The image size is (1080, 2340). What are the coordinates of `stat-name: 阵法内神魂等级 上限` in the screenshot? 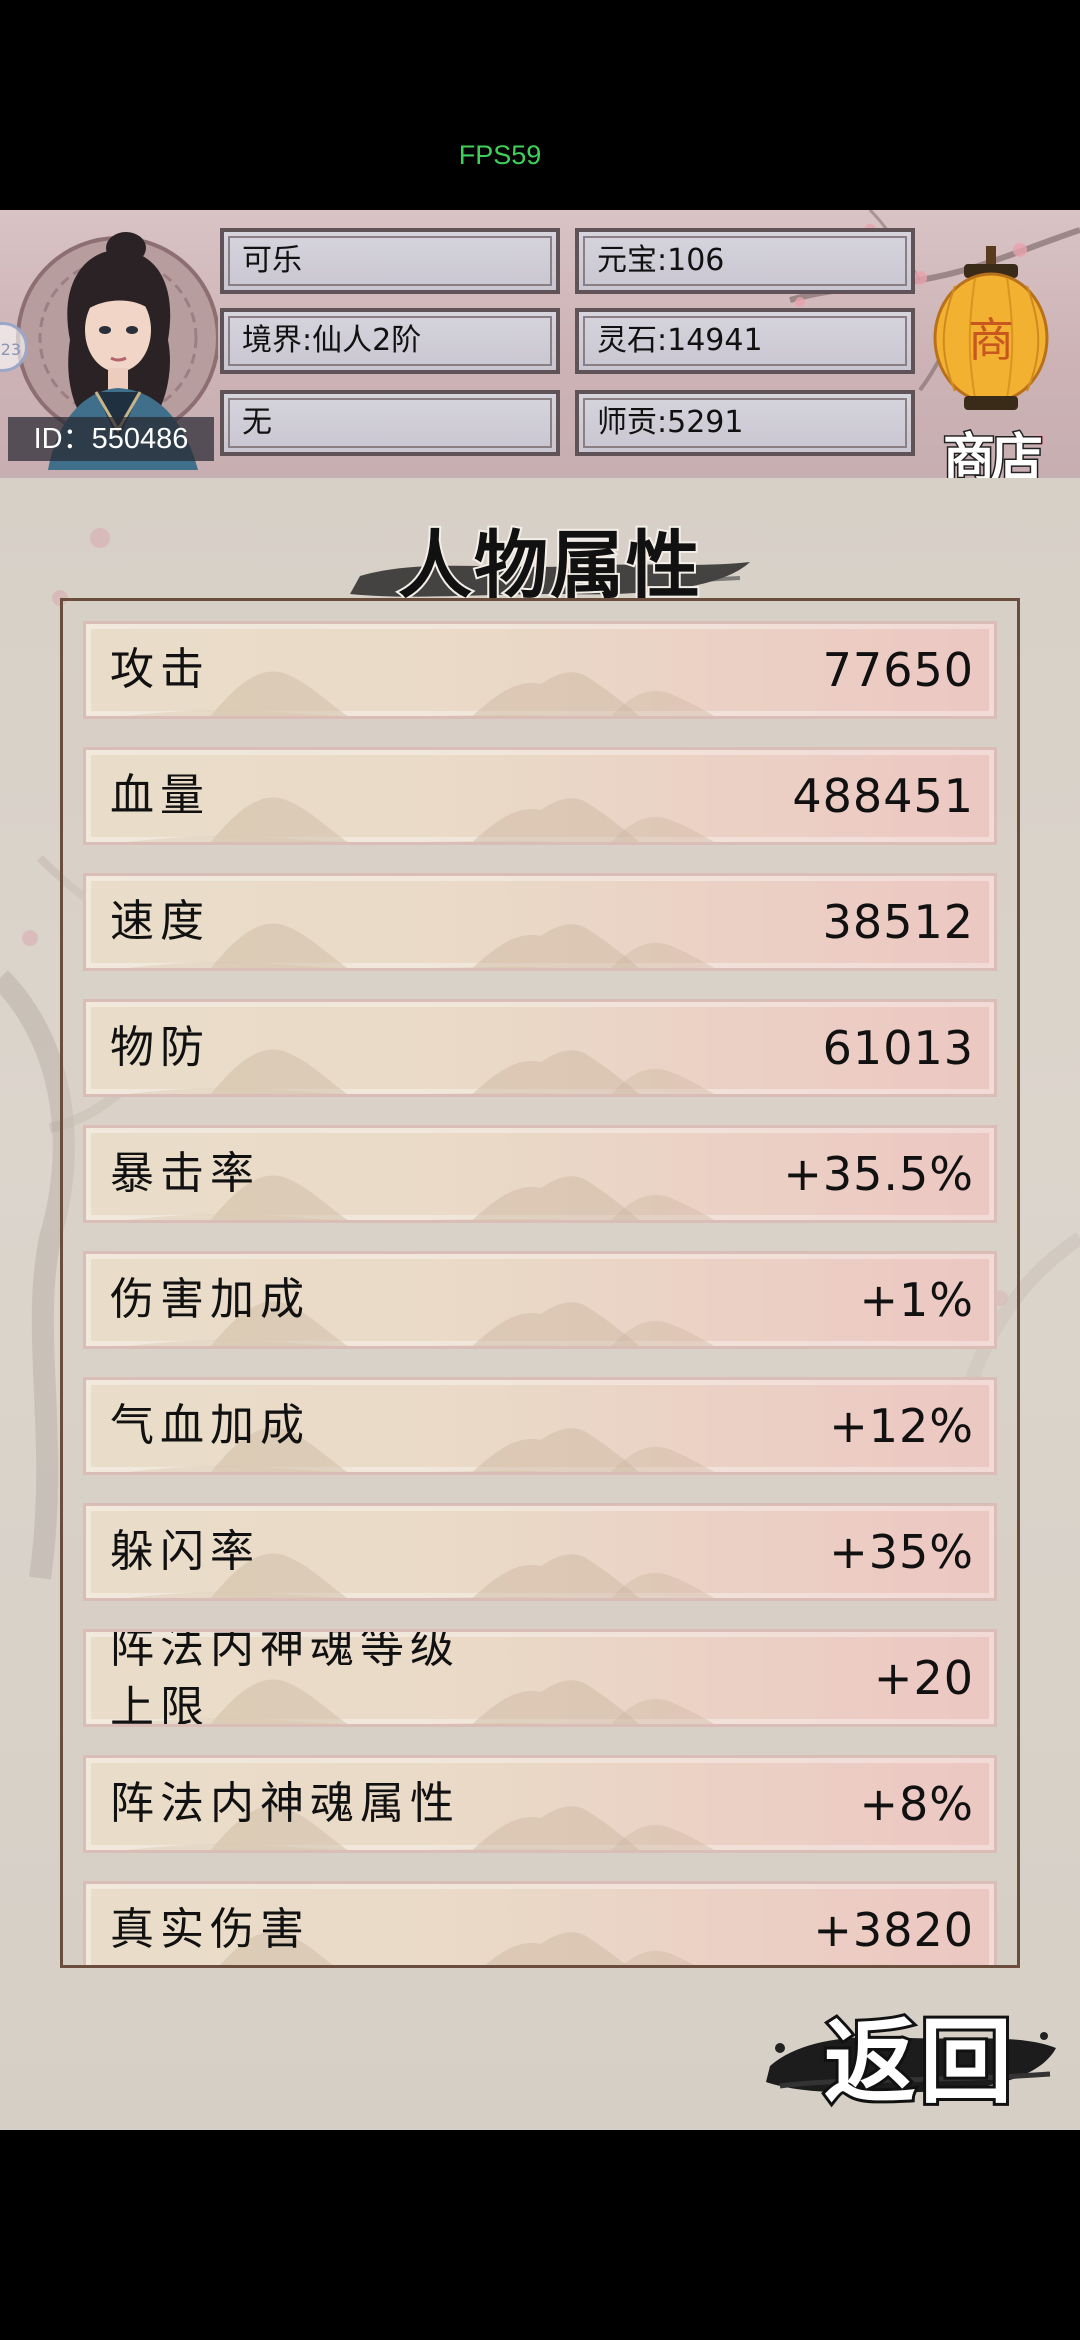 It's located at (310, 1678).